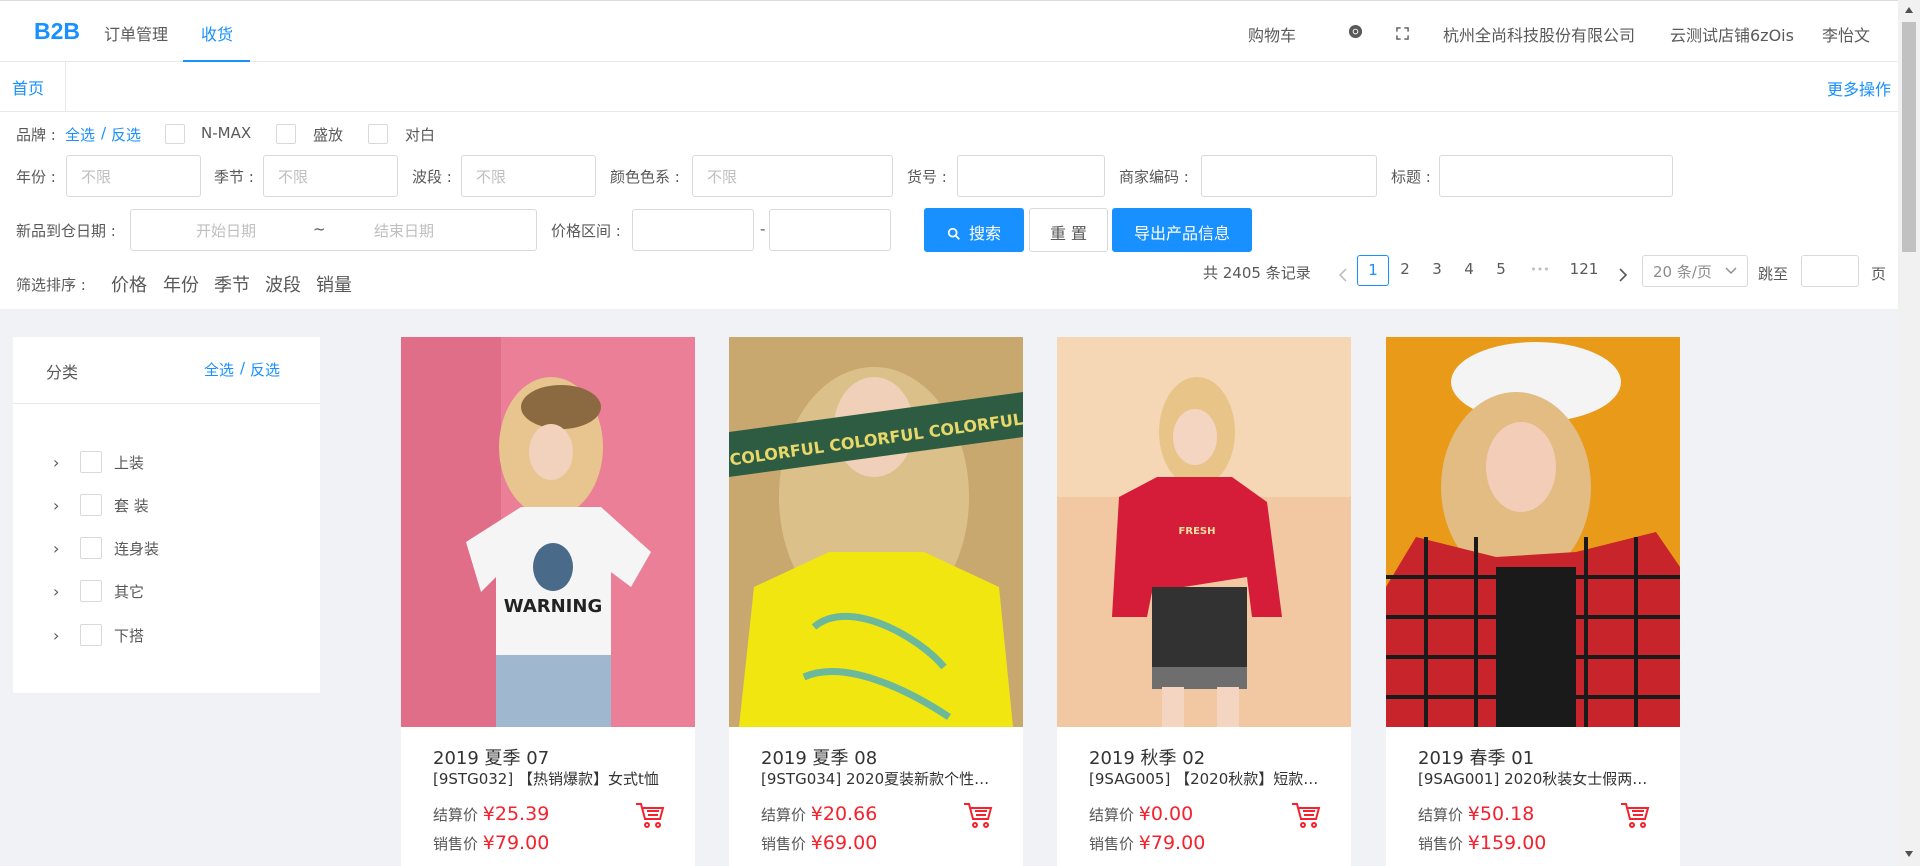 The height and width of the screenshot is (866, 1920). I want to click on sku-input, so click(1031, 176).